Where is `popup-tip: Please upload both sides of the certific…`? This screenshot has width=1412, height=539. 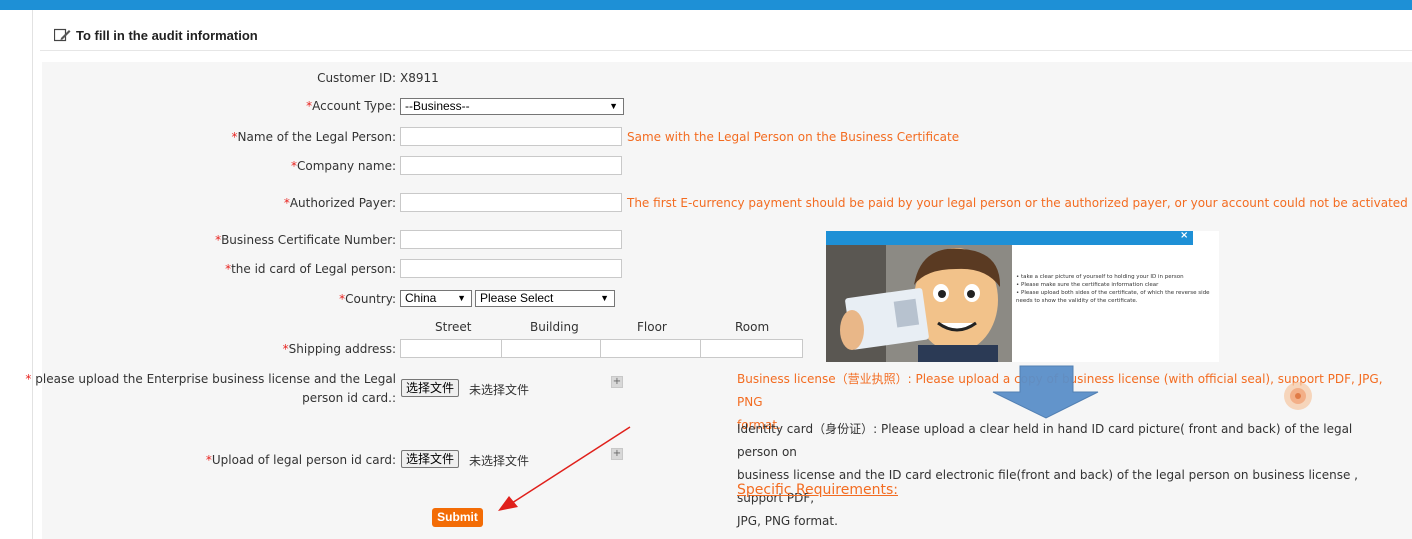 popup-tip: Please upload both sides of the certific… is located at coordinates (1116, 297).